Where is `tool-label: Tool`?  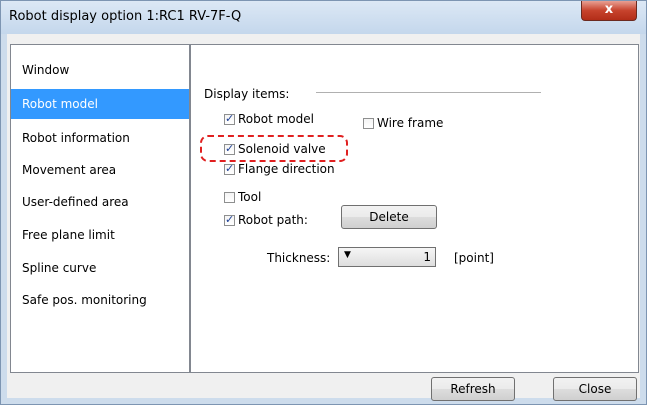
tool-label: Tool is located at coordinates (250, 197).